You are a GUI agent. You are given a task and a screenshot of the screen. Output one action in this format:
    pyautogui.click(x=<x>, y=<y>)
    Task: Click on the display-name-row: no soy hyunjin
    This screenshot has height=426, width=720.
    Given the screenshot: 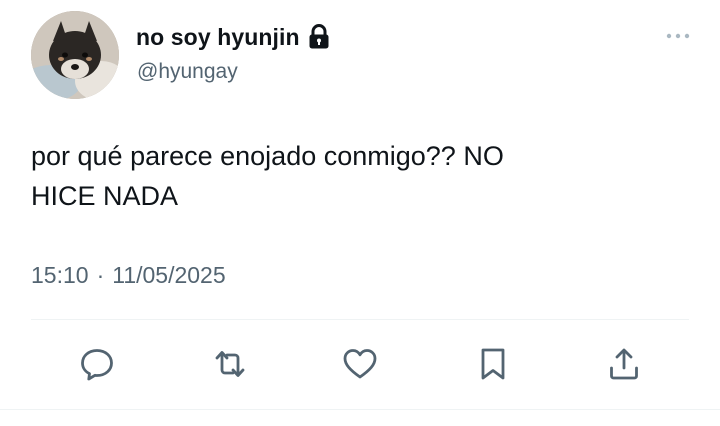 What is the action you would take?
    pyautogui.click(x=233, y=37)
    